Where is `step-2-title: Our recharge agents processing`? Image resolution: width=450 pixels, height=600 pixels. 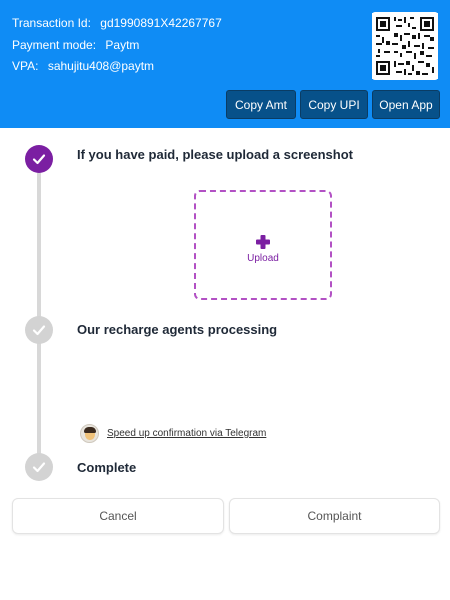 step-2-title: Our recharge agents processing is located at coordinates (177, 329).